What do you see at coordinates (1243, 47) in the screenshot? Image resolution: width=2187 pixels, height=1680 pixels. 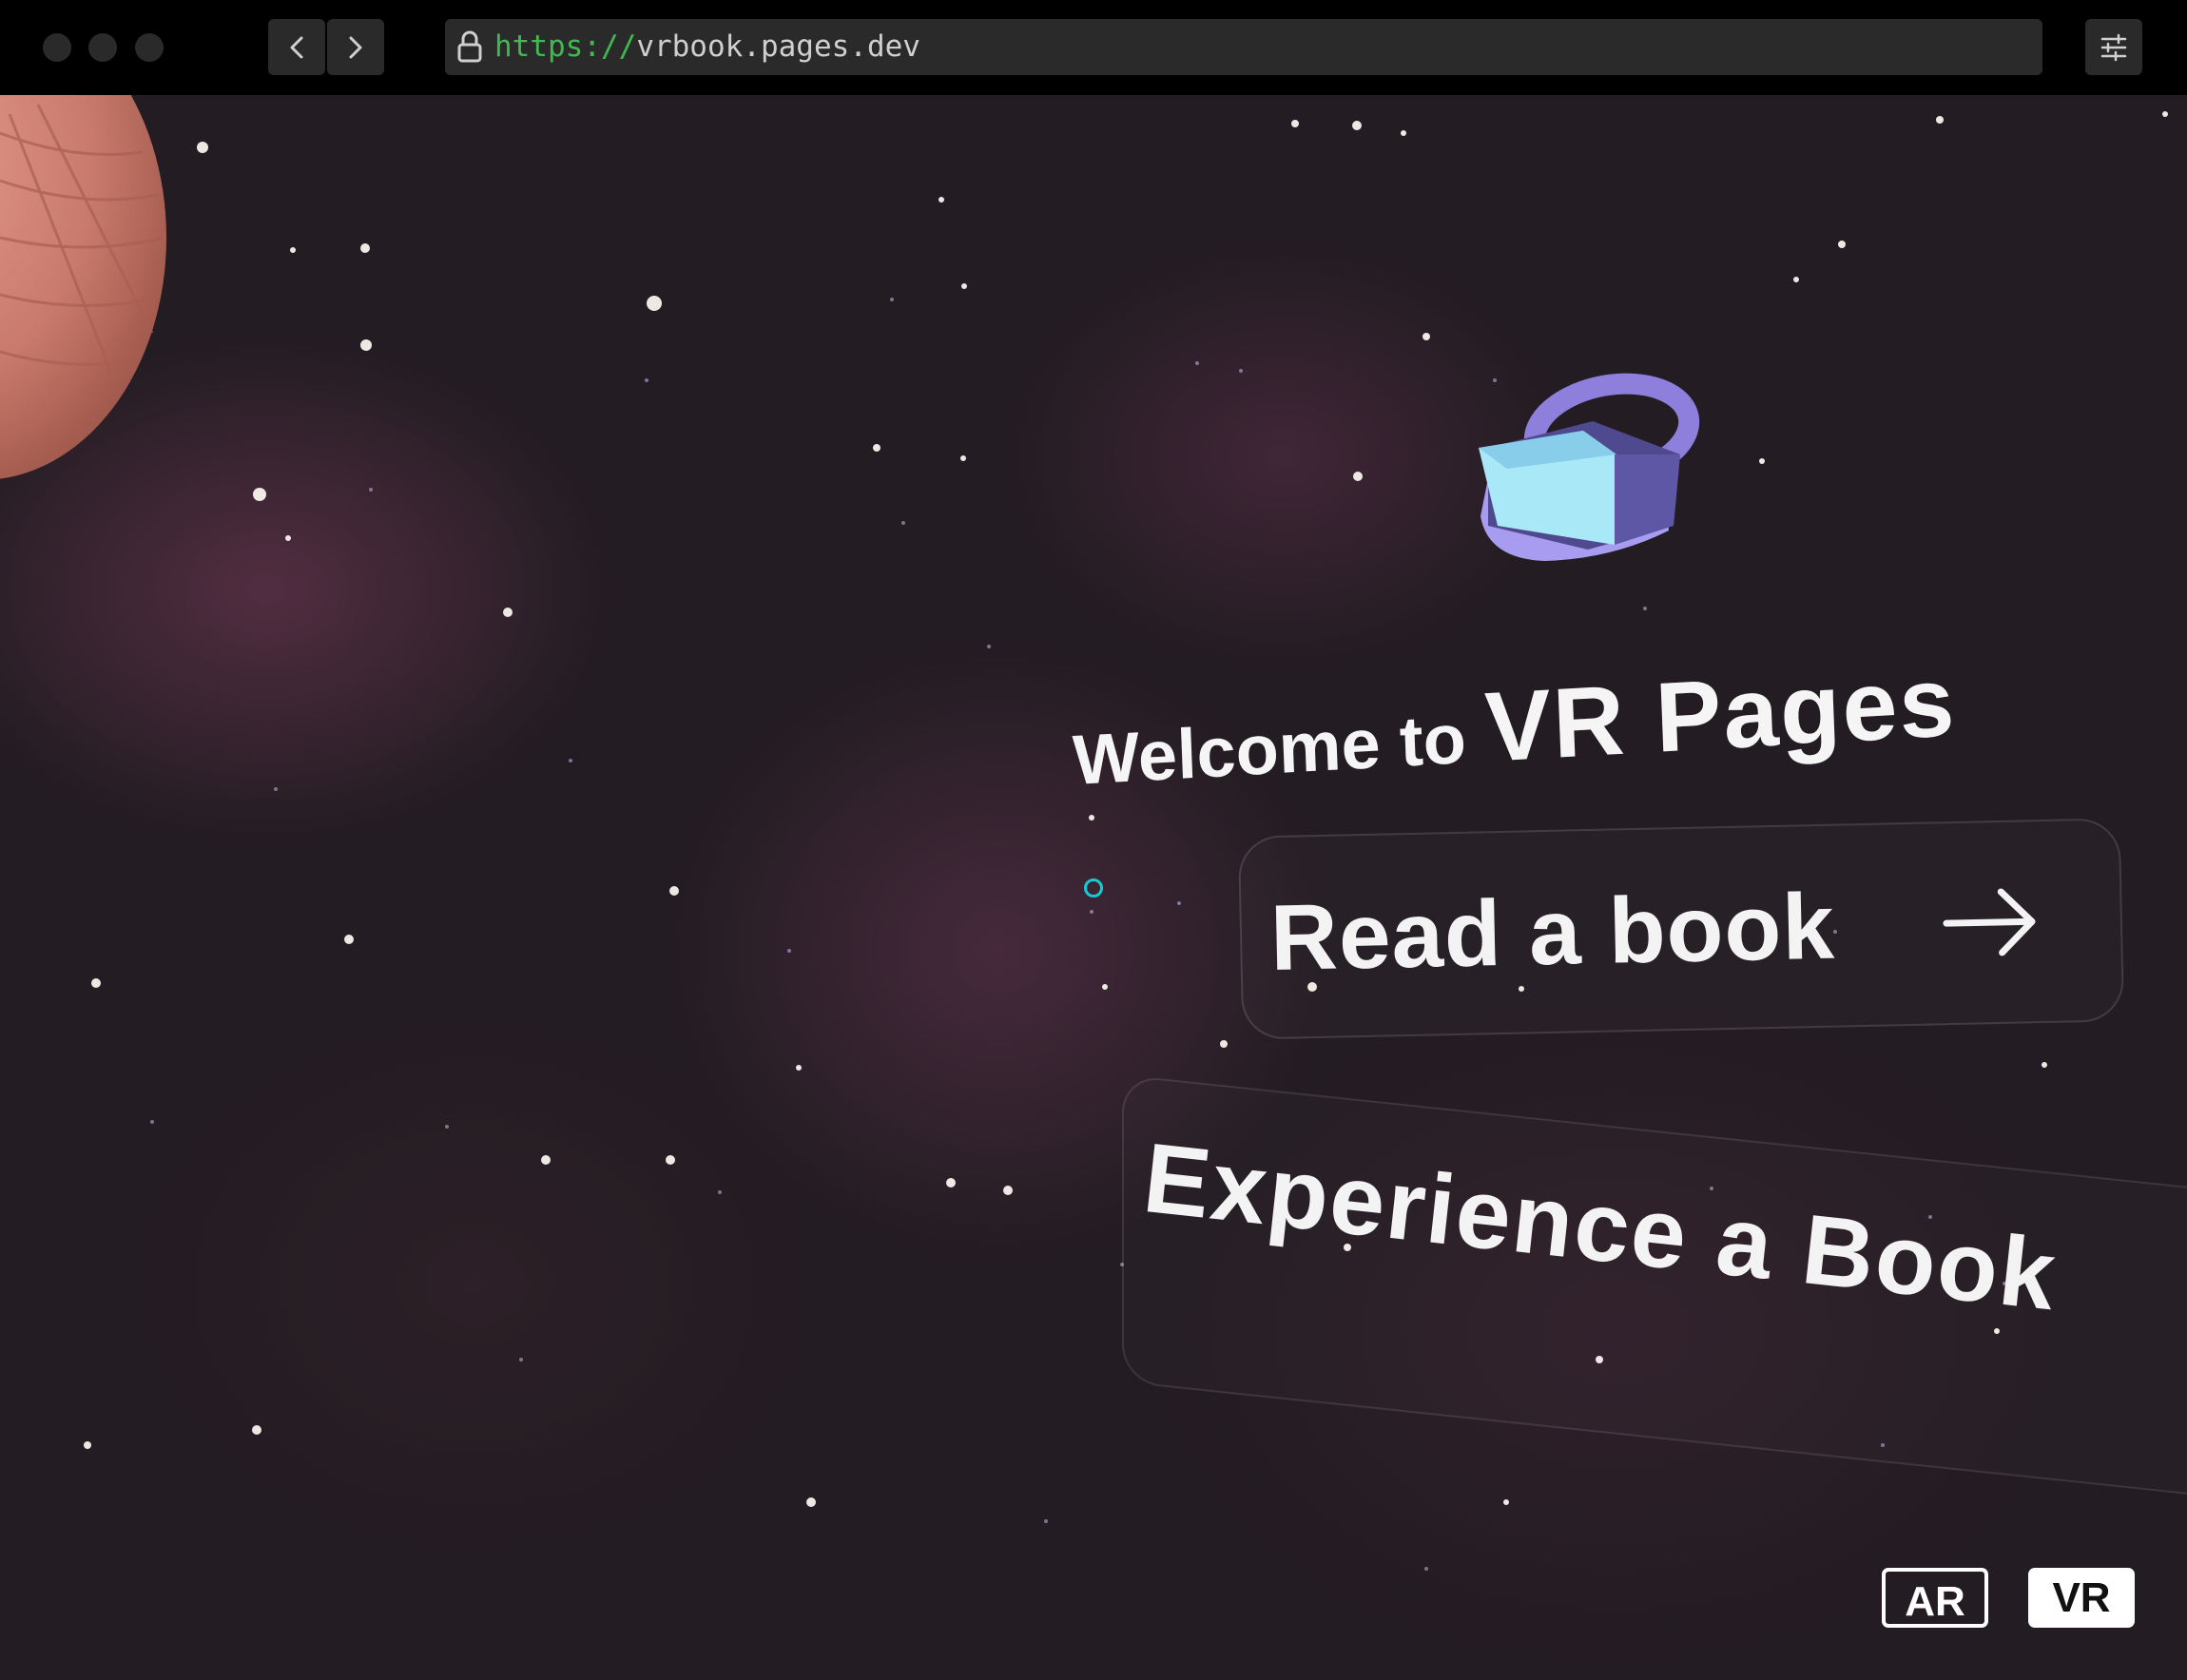 I see `address-bar: https://vrbook.pages.dev` at bounding box center [1243, 47].